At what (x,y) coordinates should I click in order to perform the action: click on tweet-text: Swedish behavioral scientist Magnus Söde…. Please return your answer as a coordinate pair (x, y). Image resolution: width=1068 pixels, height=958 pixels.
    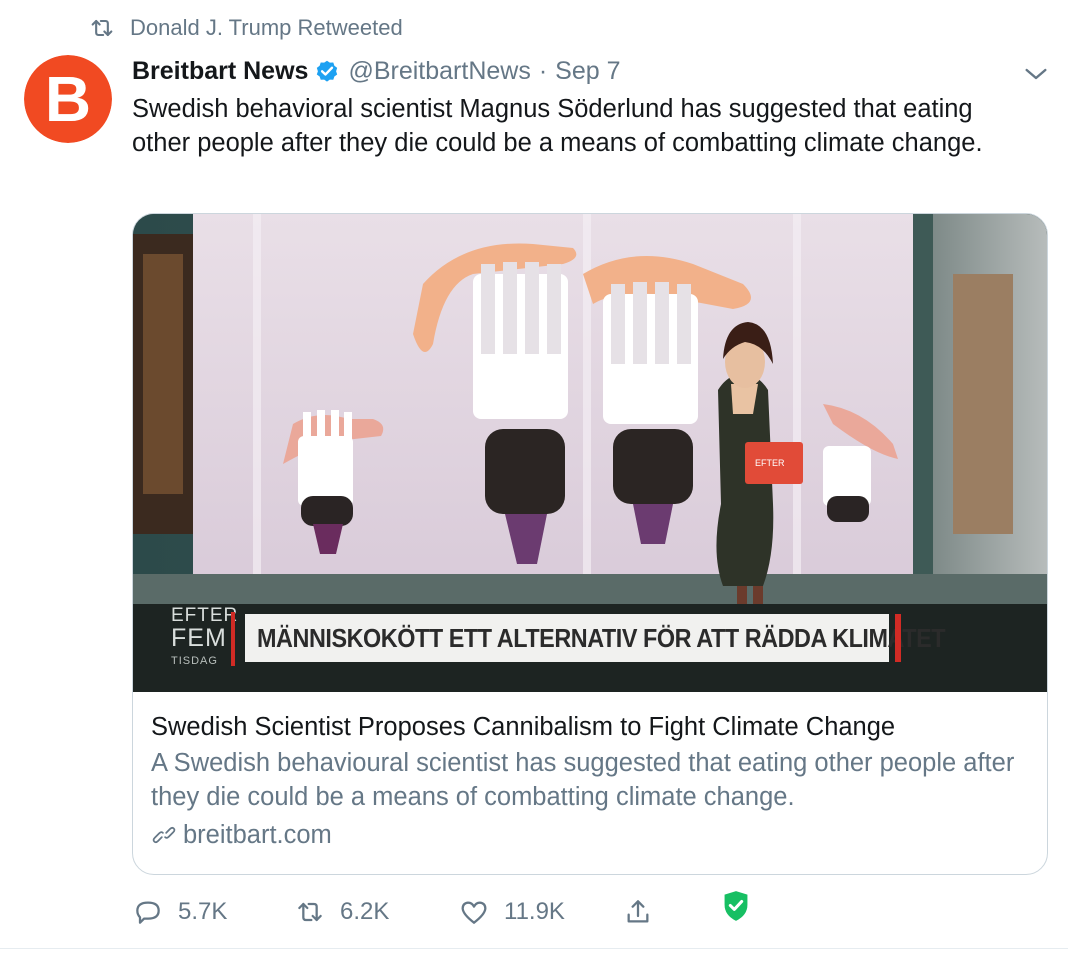
    Looking at the image, I should click on (557, 126).